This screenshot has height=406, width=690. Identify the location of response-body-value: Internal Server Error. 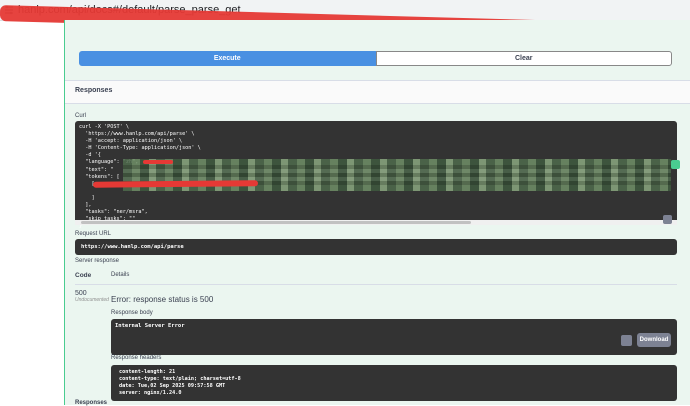
(150, 326).